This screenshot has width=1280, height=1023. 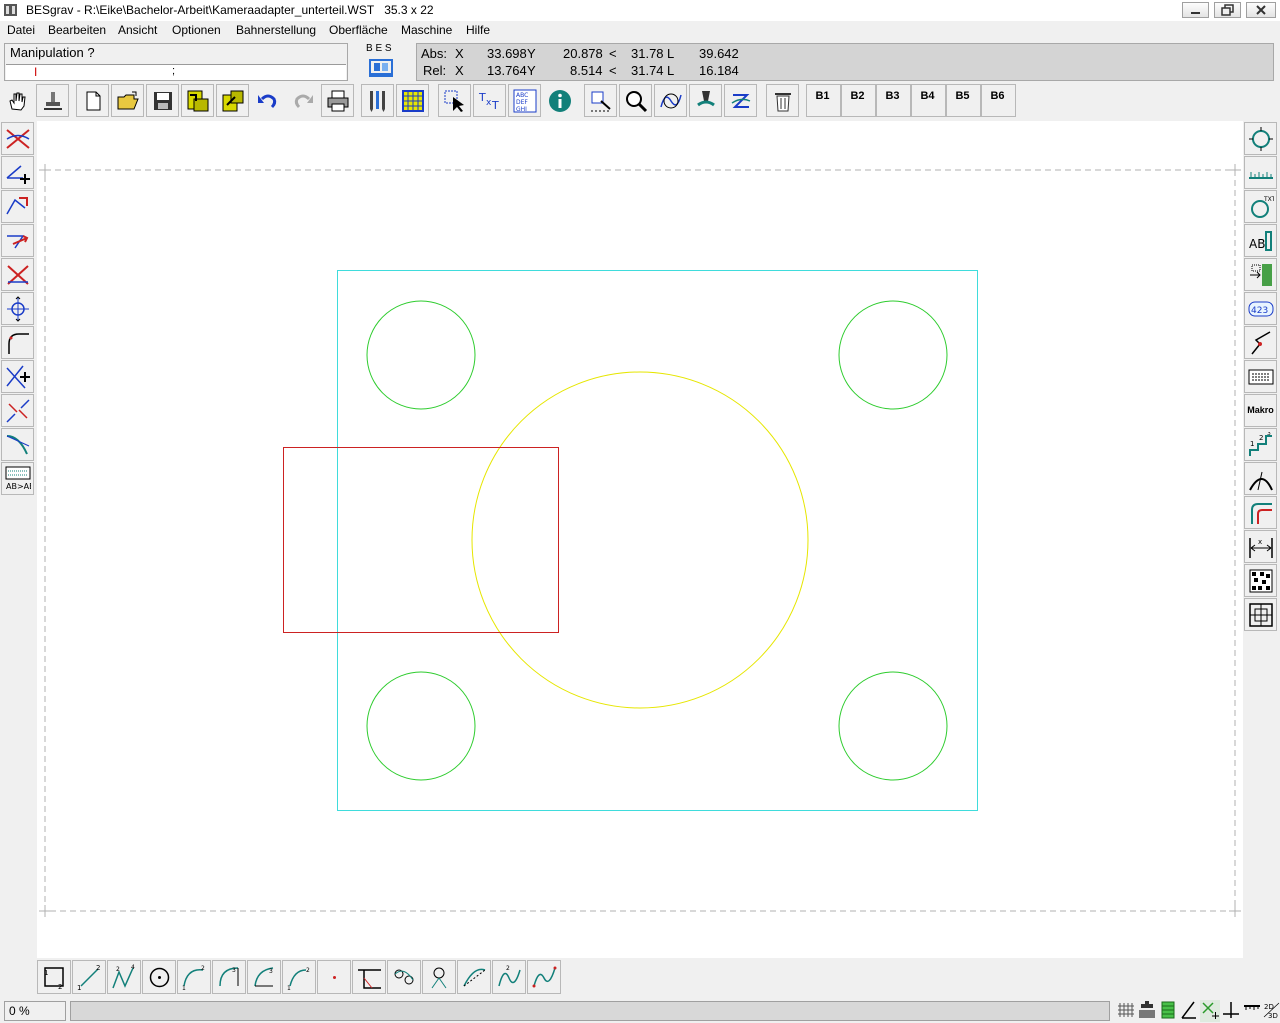 I want to click on machine-toggle, so click(x=1147, y=1011).